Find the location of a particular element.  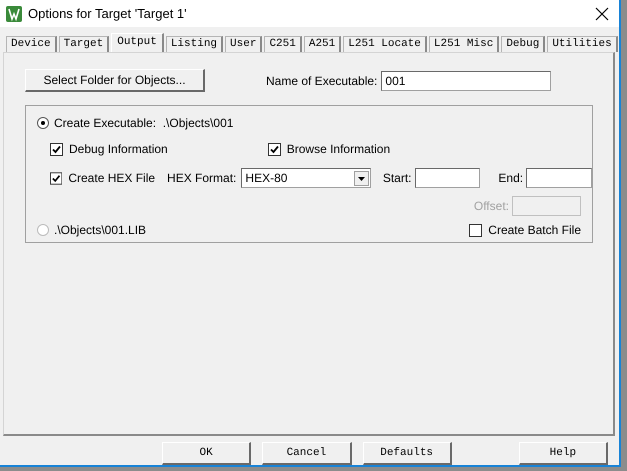

radio-label: Create Executable: .\Objects\001 is located at coordinates (144, 123).